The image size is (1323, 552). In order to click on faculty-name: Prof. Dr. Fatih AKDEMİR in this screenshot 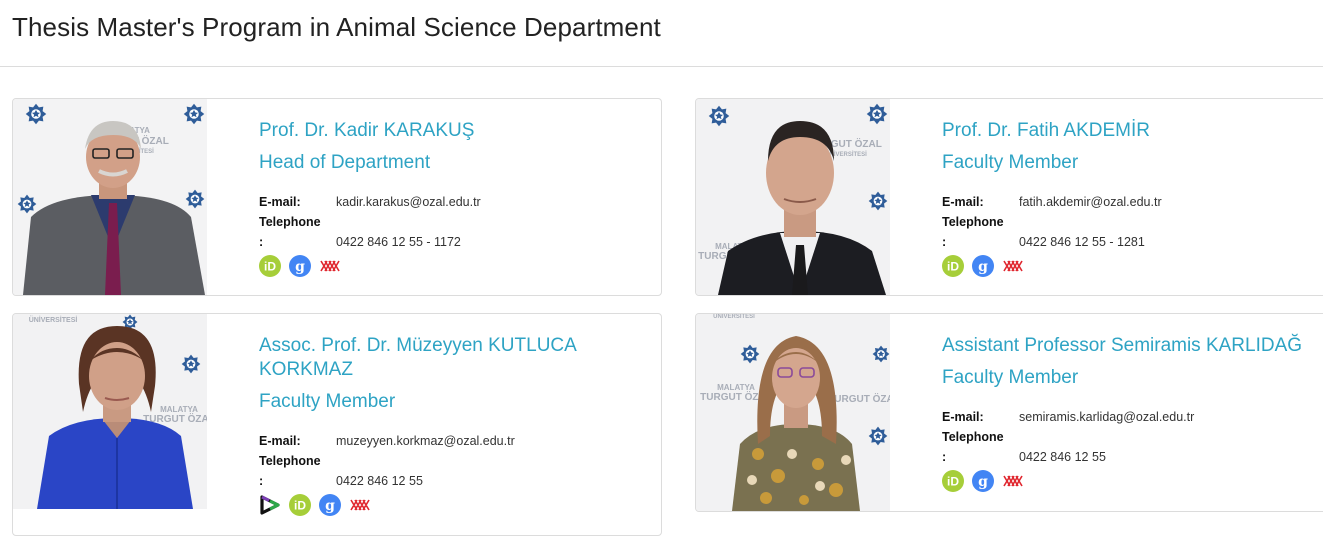, I will do `click(1052, 131)`.